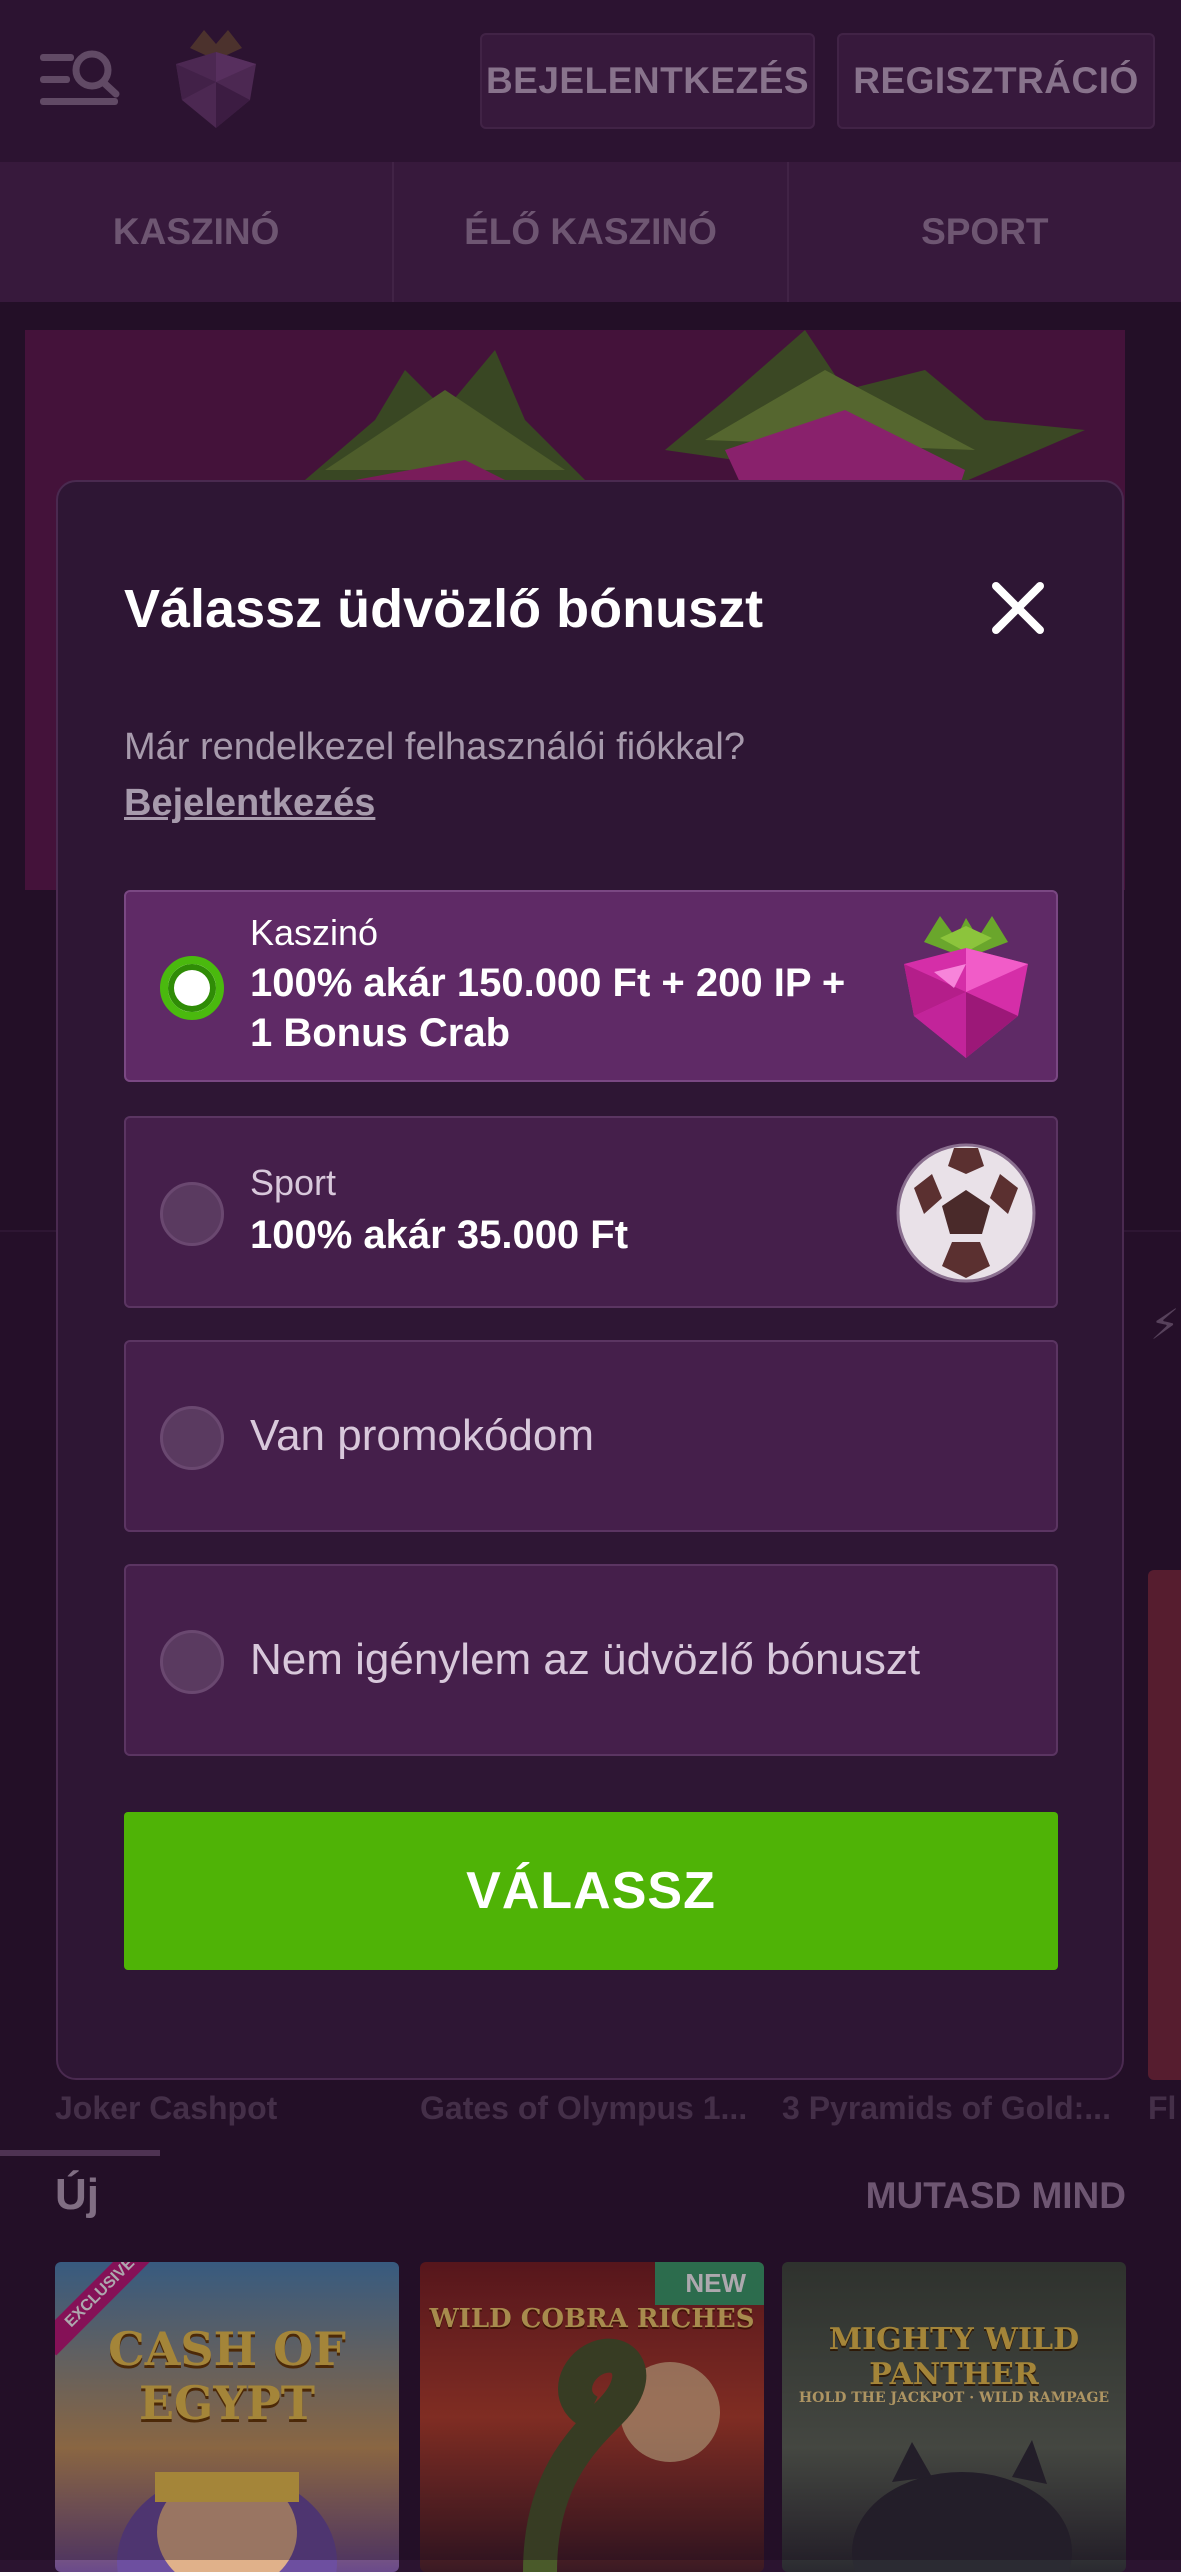  What do you see at coordinates (293, 1182) in the screenshot?
I see `option-label: Sport` at bounding box center [293, 1182].